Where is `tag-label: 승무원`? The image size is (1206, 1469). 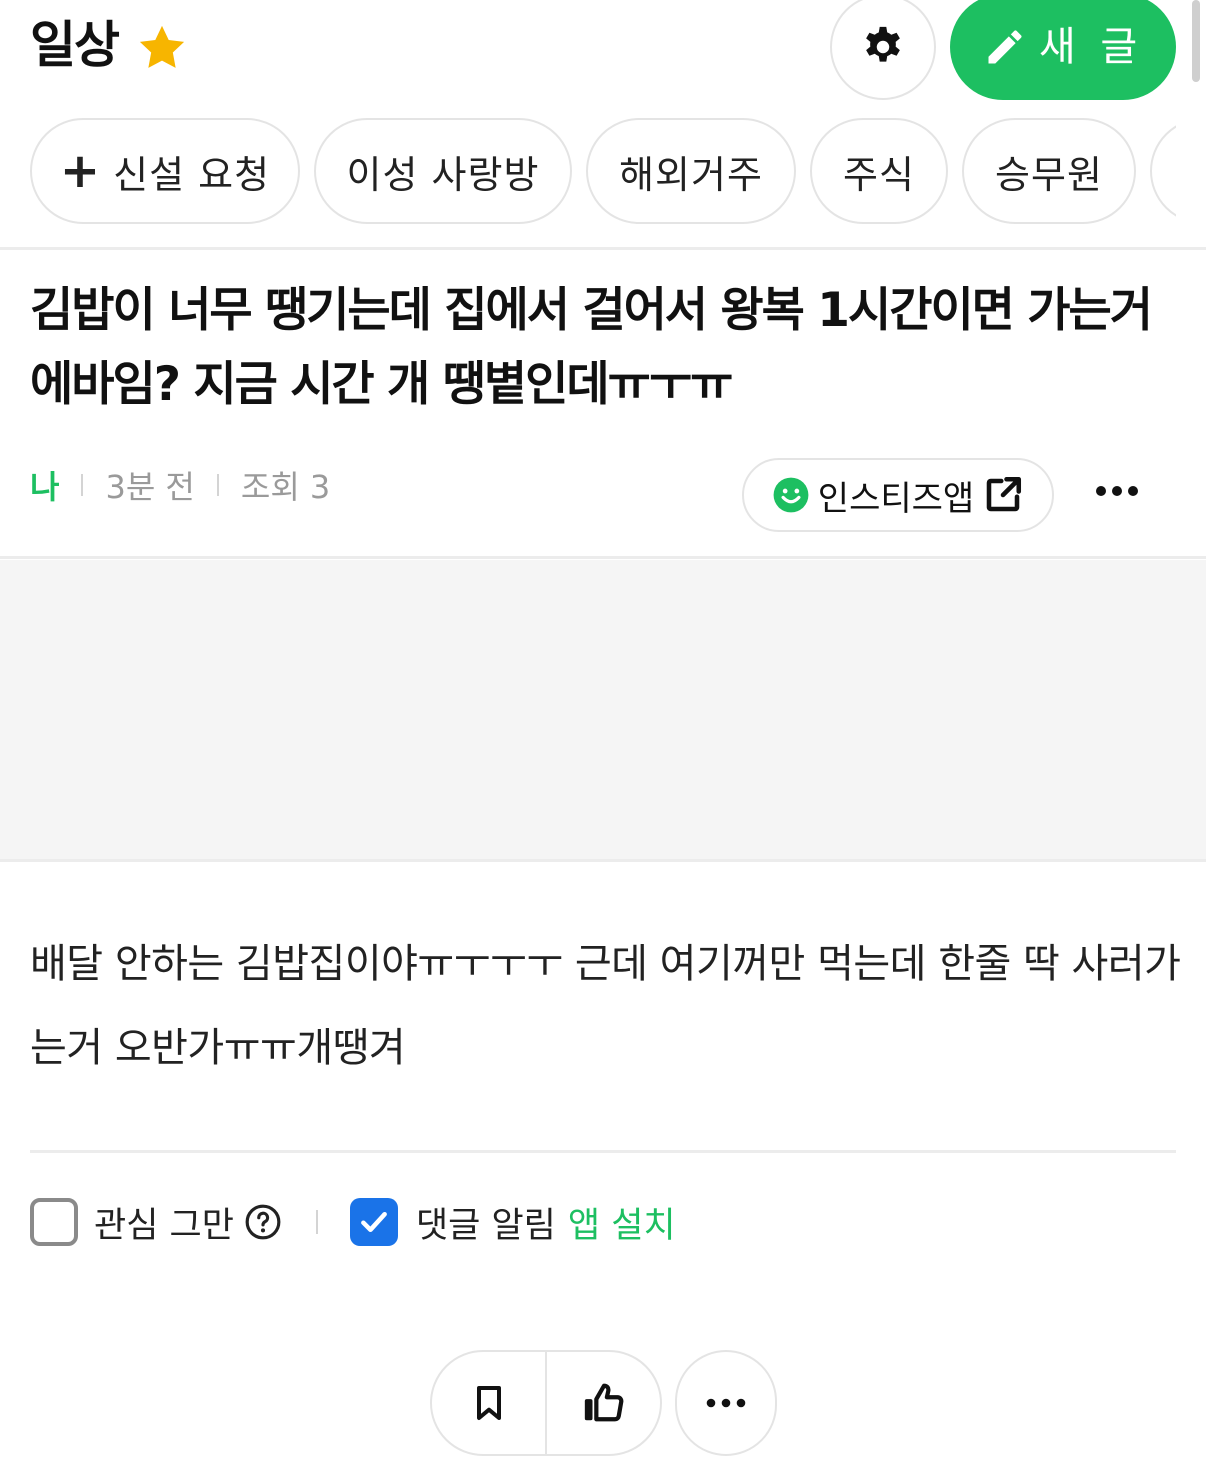 tag-label: 승무원 is located at coordinates (1049, 174).